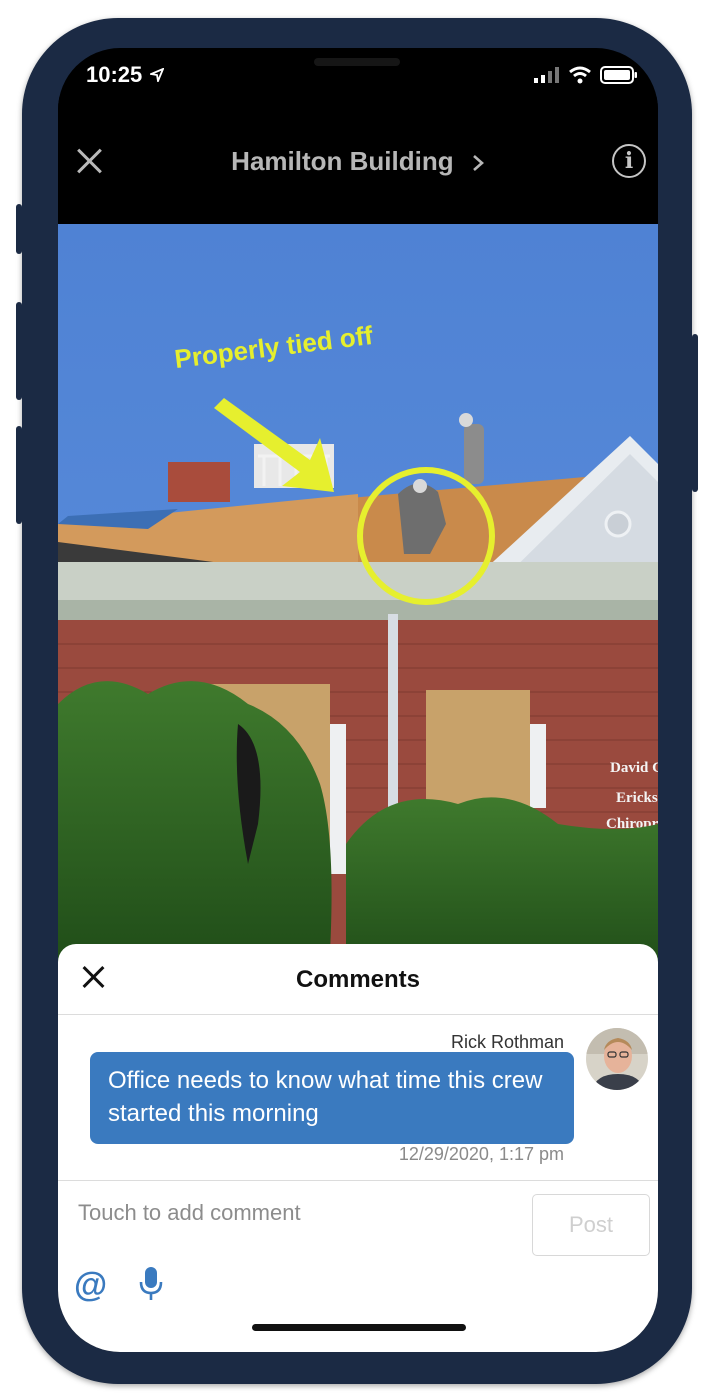 This screenshot has width=713, height=1400. Describe the element at coordinates (629, 161) in the screenshot. I see `info-icon: i` at that location.